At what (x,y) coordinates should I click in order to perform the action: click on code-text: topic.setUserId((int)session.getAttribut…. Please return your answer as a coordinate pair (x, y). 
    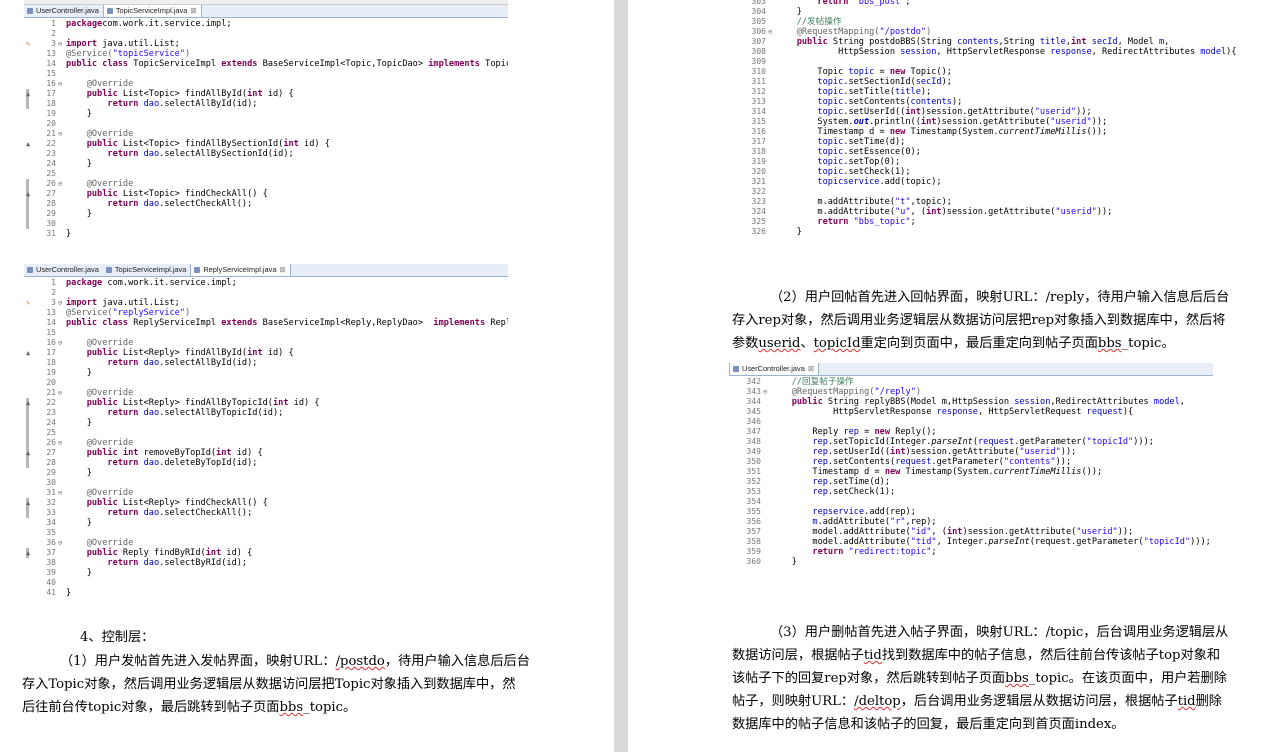
    Looking at the image, I should click on (1017, 112).